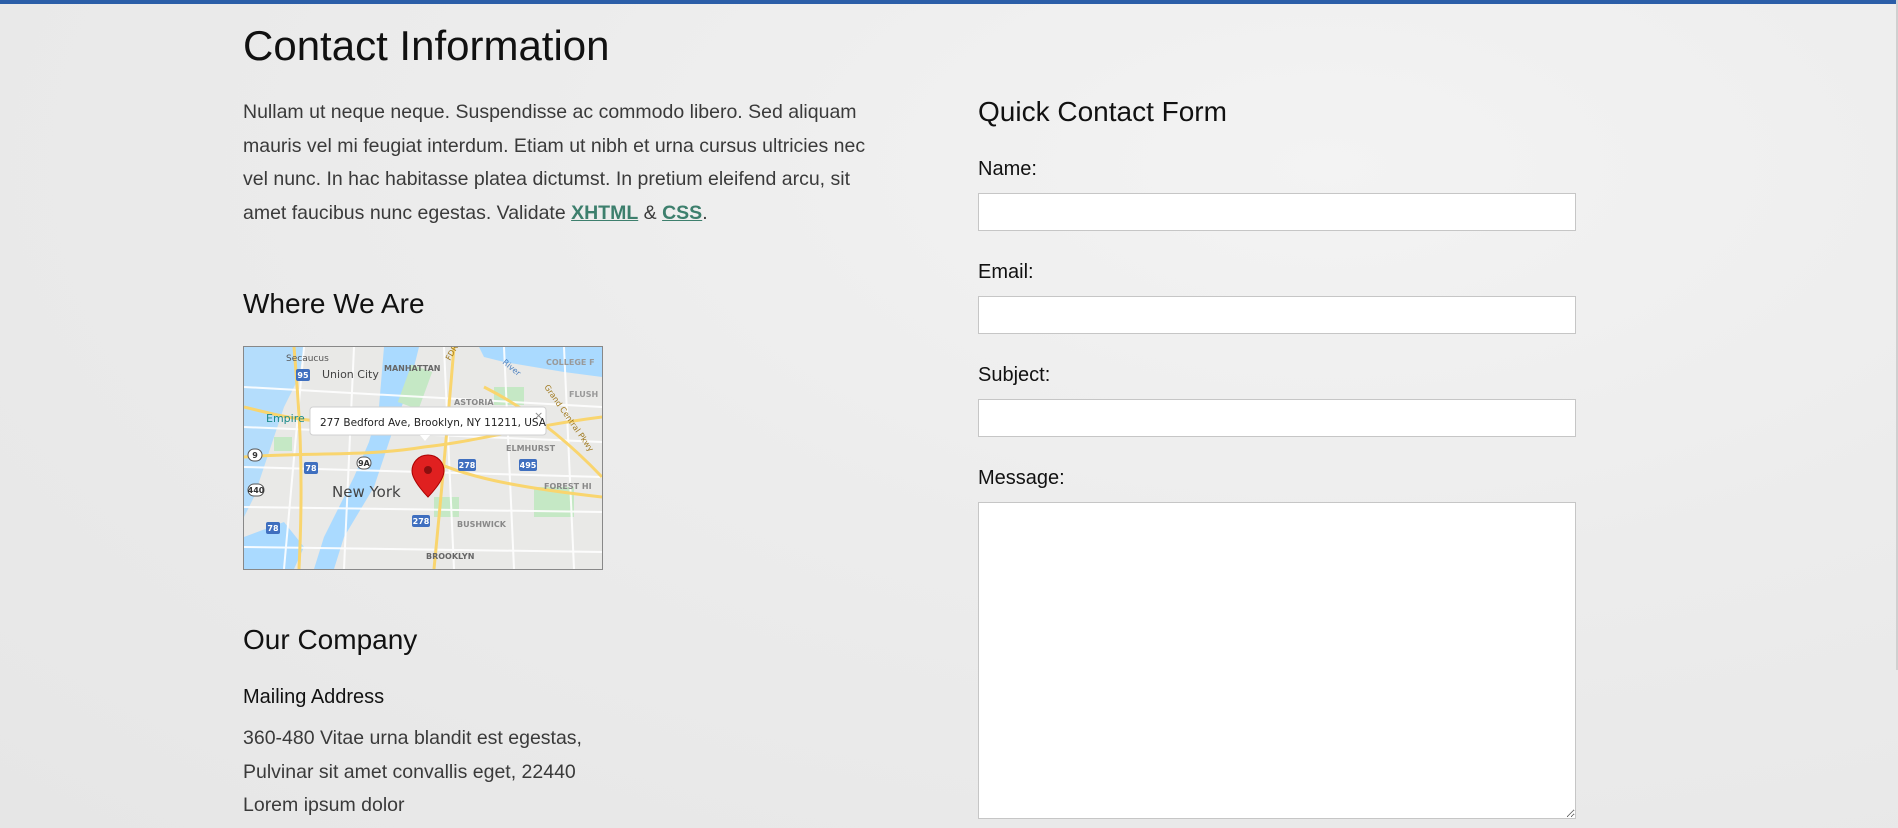 This screenshot has width=1898, height=828. Describe the element at coordinates (1021, 478) in the screenshot. I see `message-label: Message:` at that location.